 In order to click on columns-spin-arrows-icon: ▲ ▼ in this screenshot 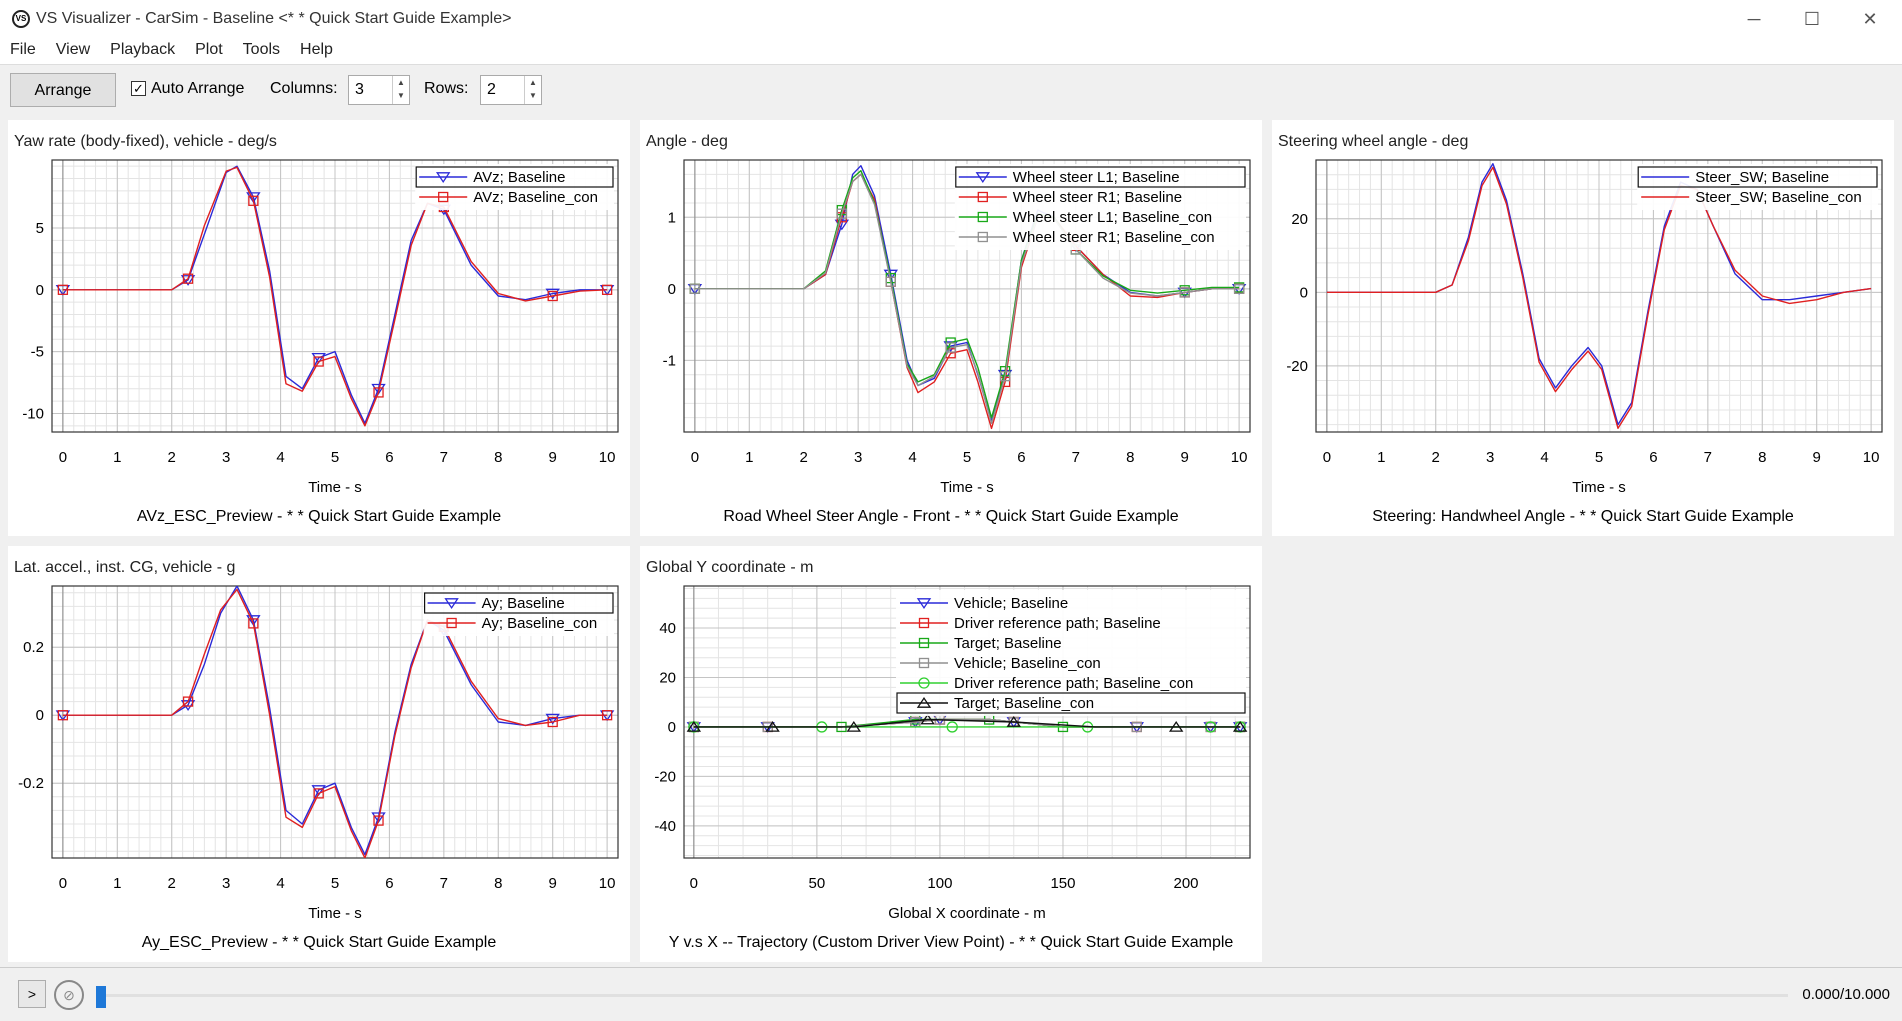, I will do `click(400, 90)`.